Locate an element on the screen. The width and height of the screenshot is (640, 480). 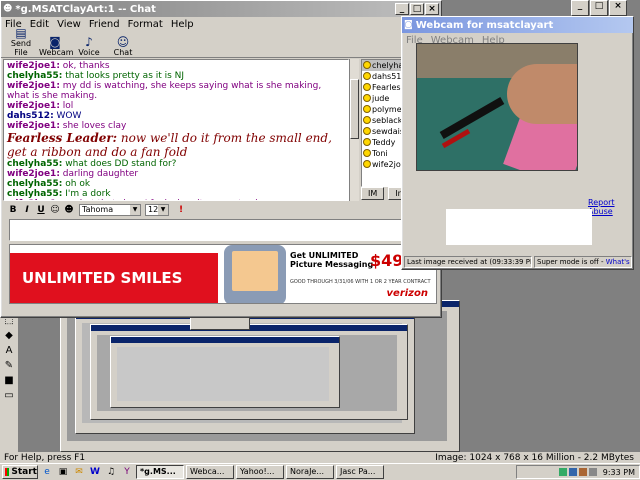
chat-menubar: File Edit View Friend Format Help is located at coordinates (221, 24).